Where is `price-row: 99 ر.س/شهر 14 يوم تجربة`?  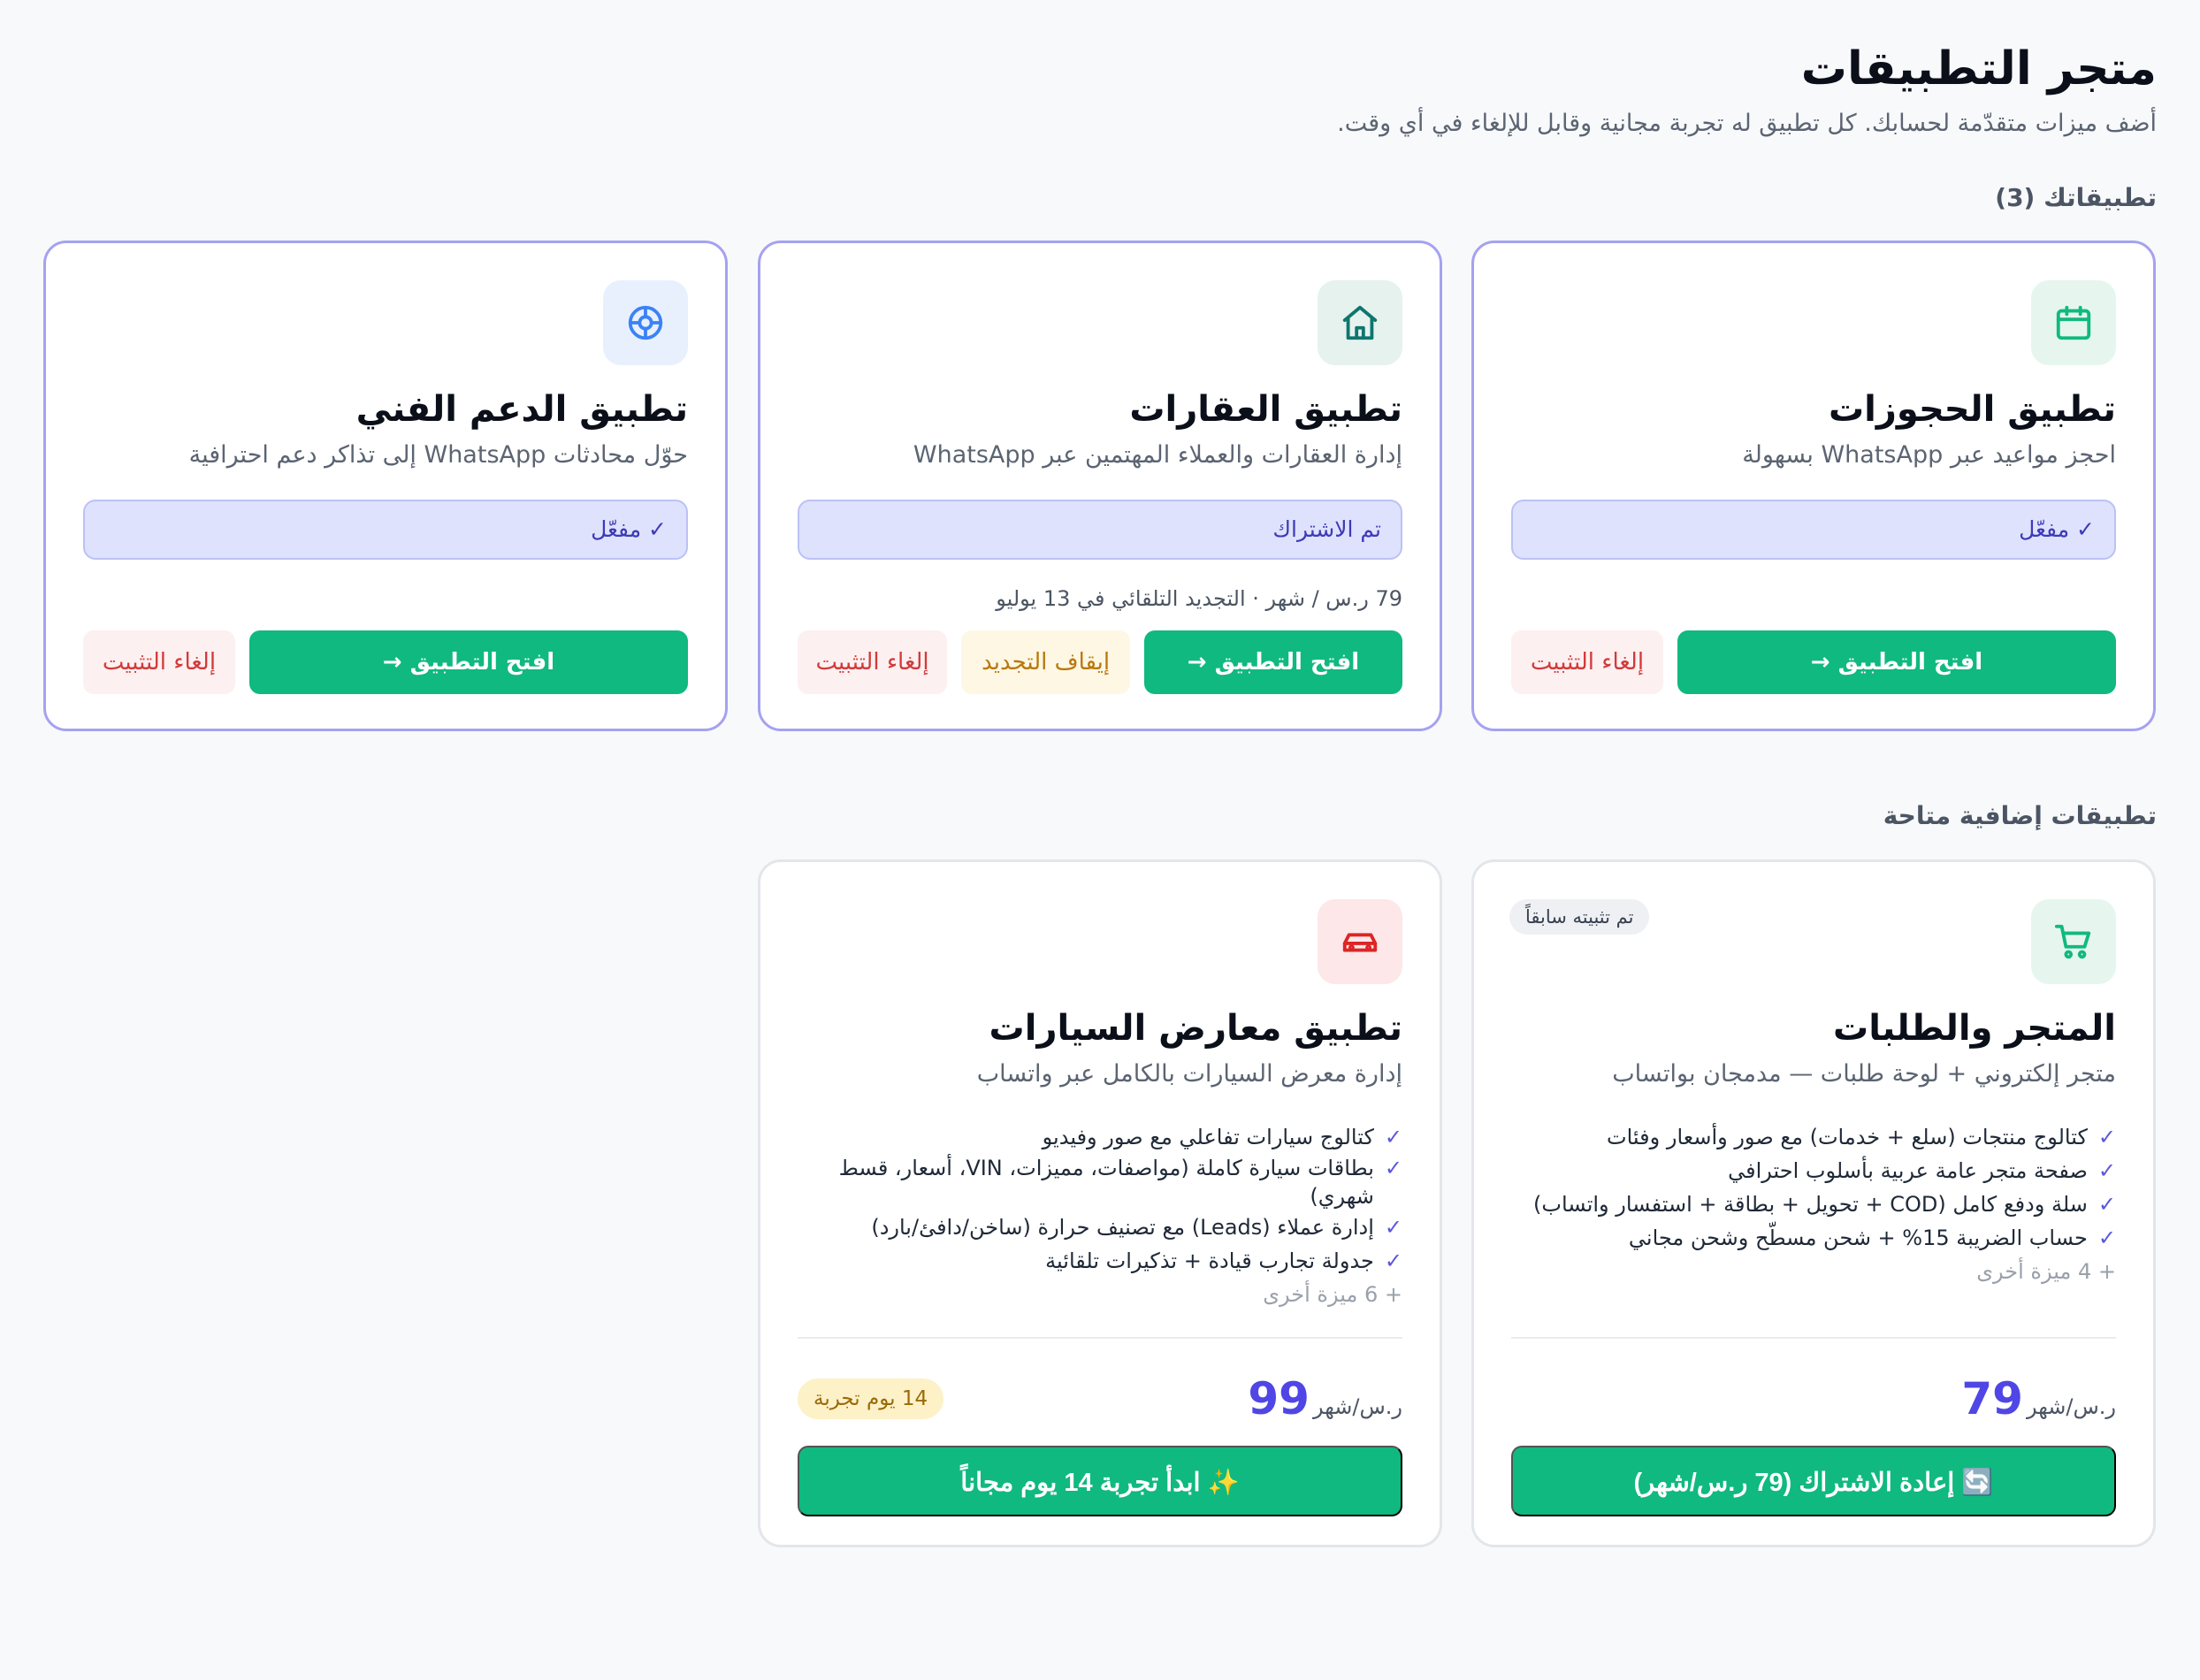
price-row: 99 ر.س/شهر 14 يوم تجربة is located at coordinates (1100, 1399).